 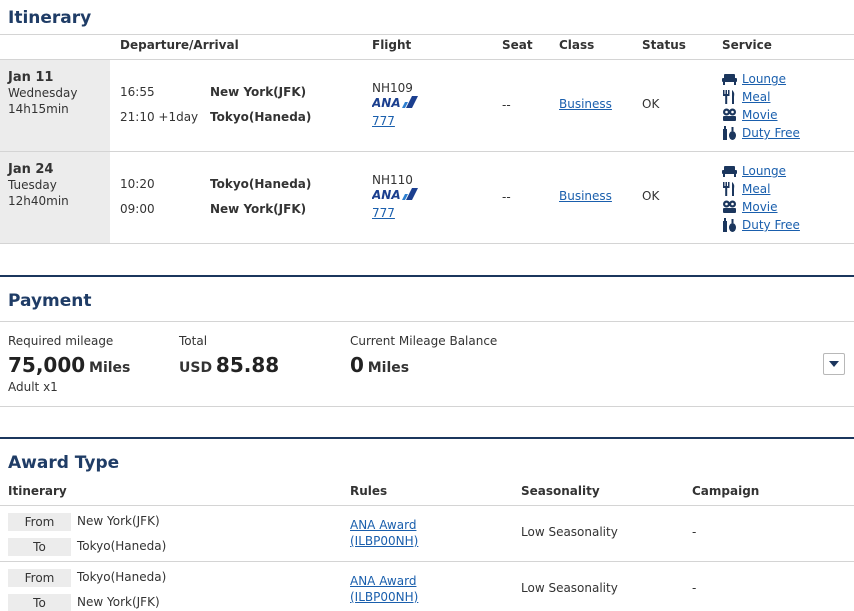 I want to click on award-to-city: New York(JFK), so click(x=118, y=602).